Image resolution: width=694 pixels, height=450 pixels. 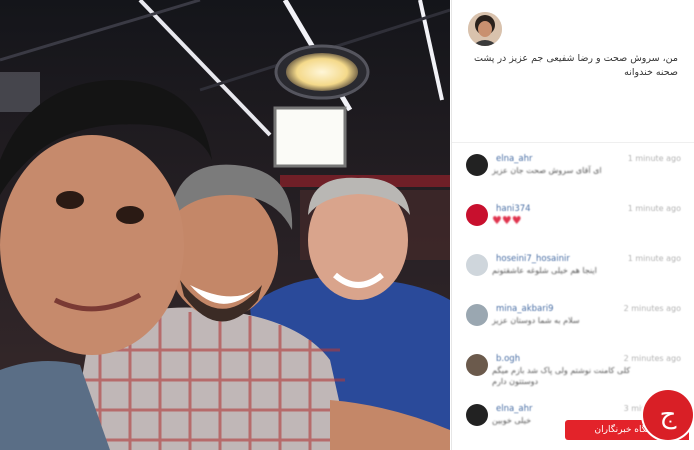 I want to click on comment-text: ای آقای سروش صحت جان عزیز, so click(x=547, y=170).